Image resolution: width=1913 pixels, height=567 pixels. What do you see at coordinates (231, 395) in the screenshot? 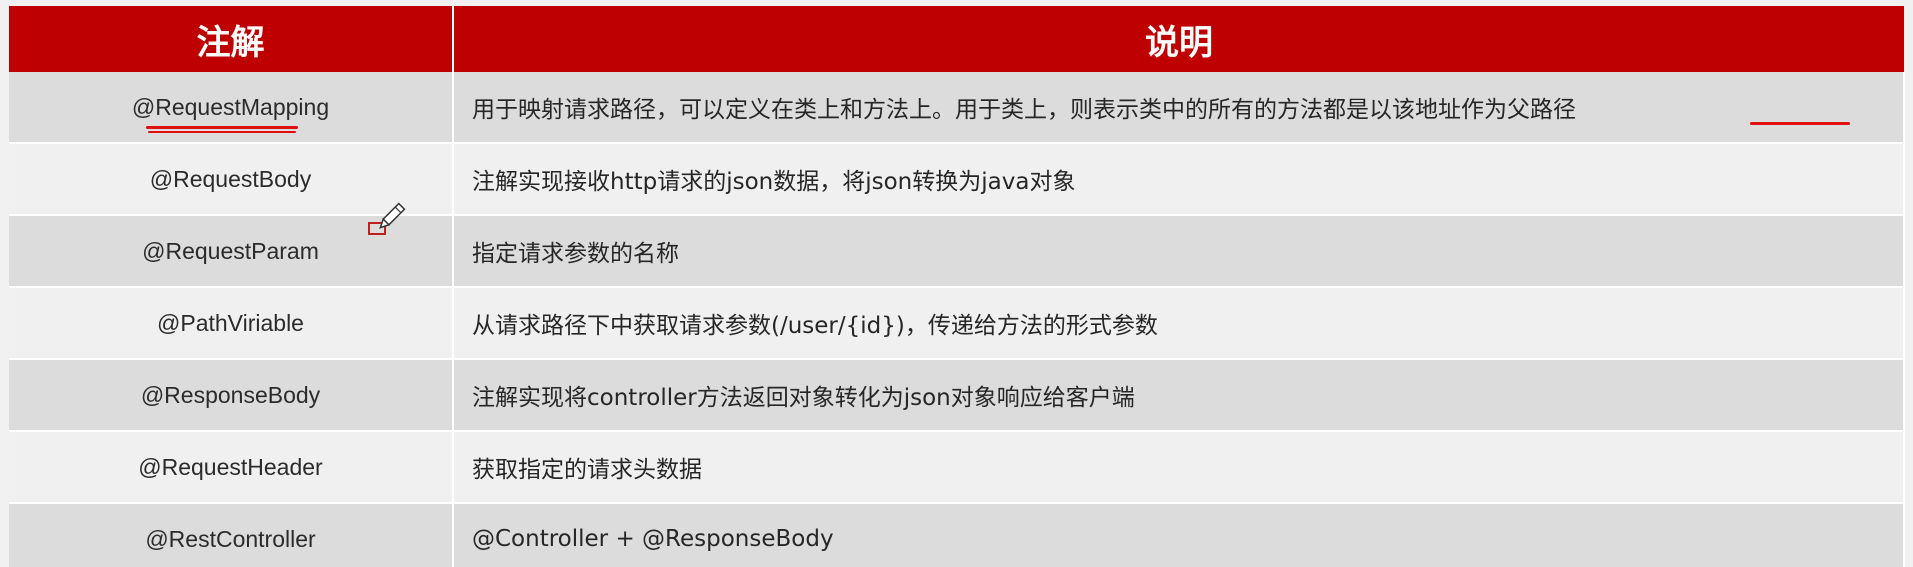
I see `annotation-cell: @ResponseBody` at bounding box center [231, 395].